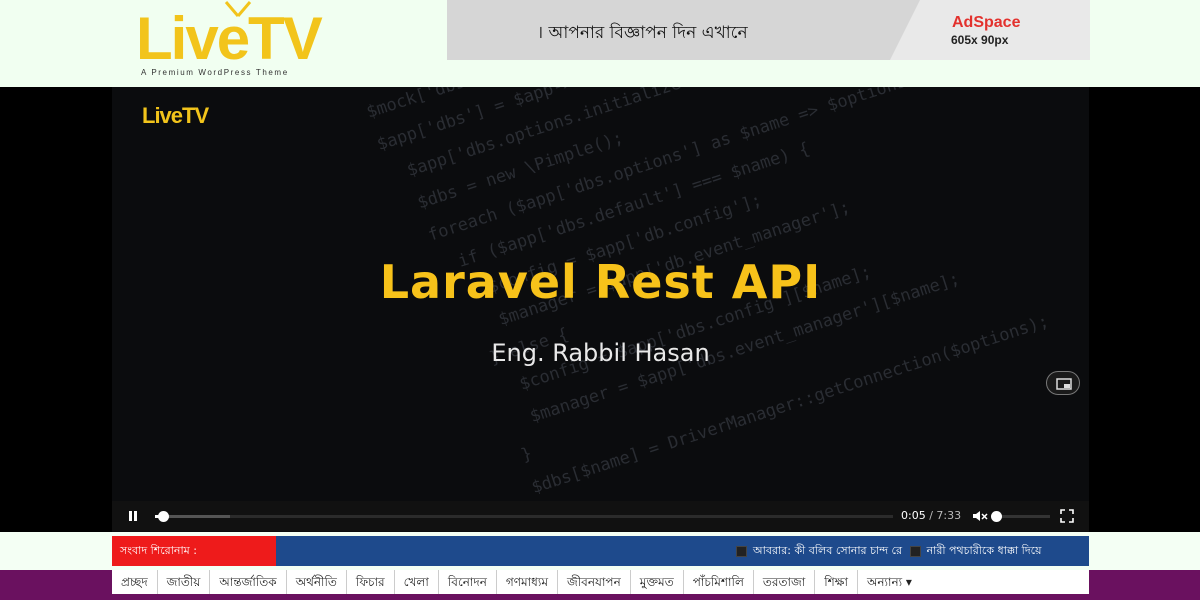 This screenshot has width=1200, height=600. I want to click on ad-text: । আপনার বিজ্ঞাপন দিন এখানে, so click(642, 33).